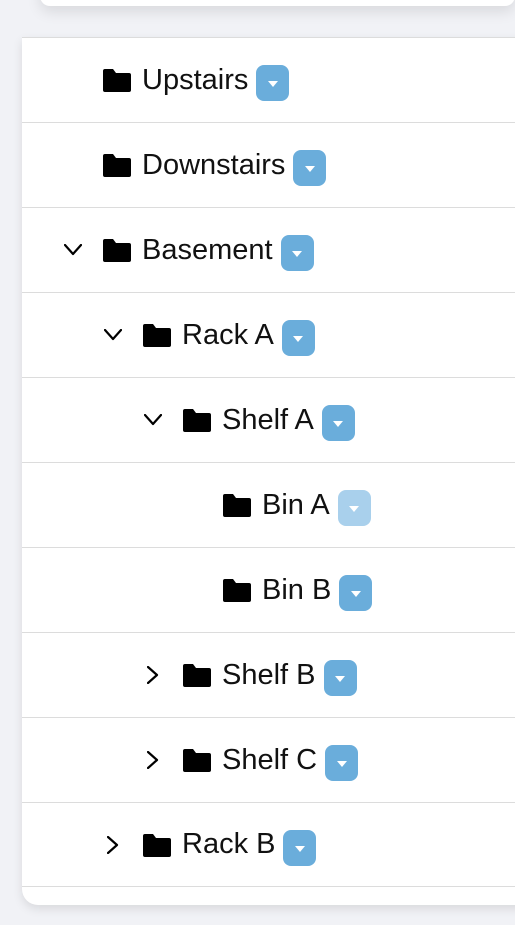 The image size is (515, 925). I want to click on tree-row-label: Downstairs, so click(213, 165).